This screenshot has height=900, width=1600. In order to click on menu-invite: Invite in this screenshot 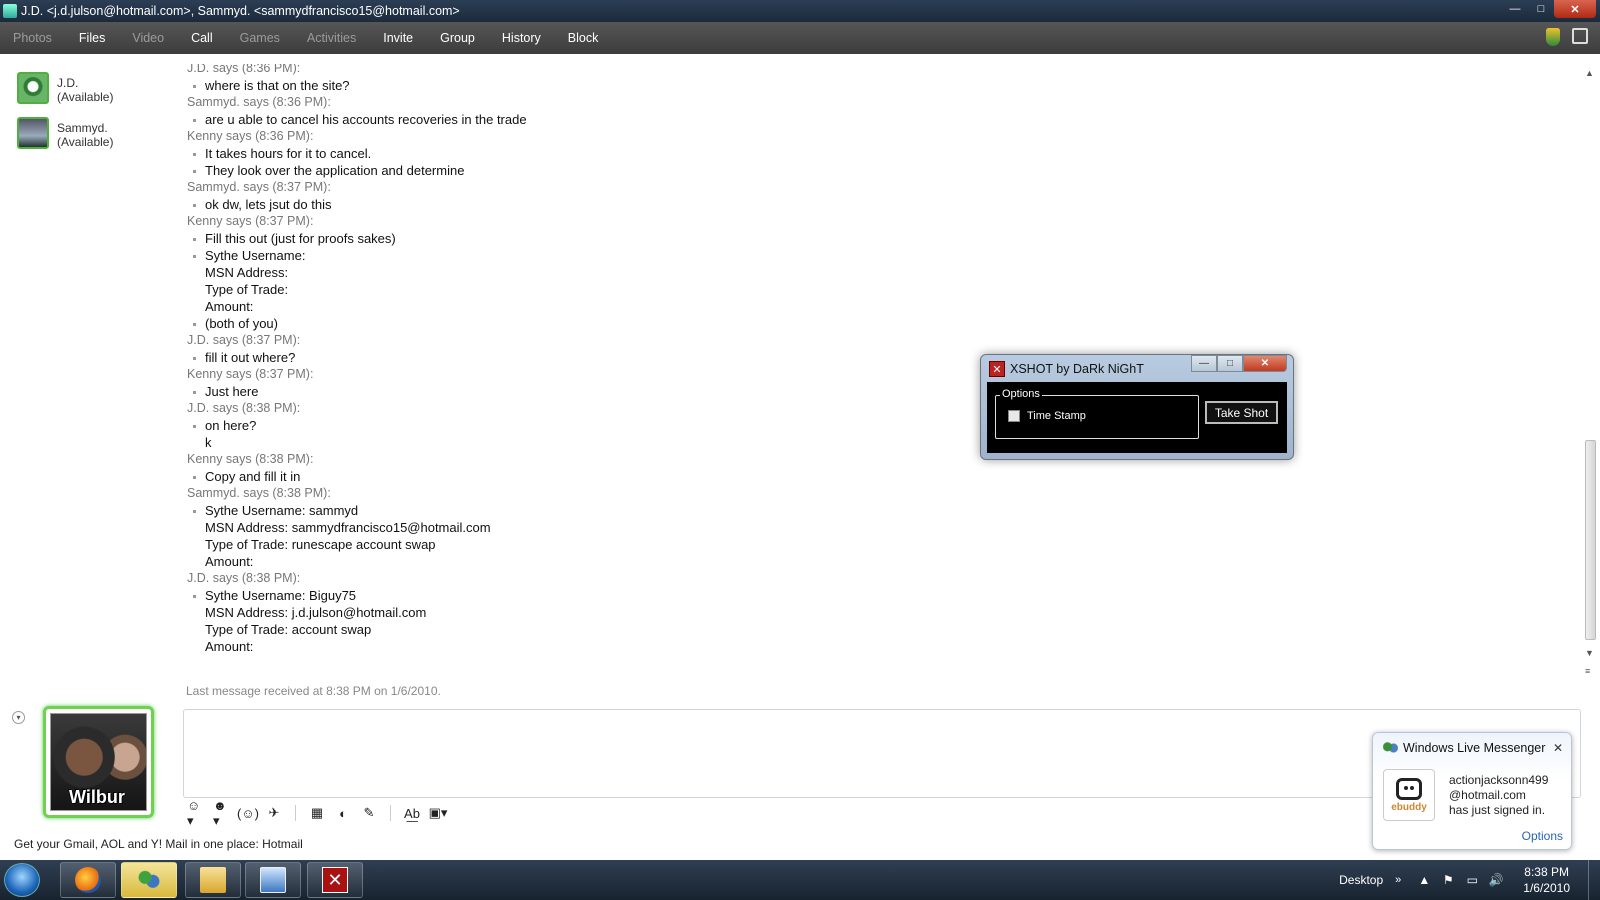, I will do `click(398, 38)`.